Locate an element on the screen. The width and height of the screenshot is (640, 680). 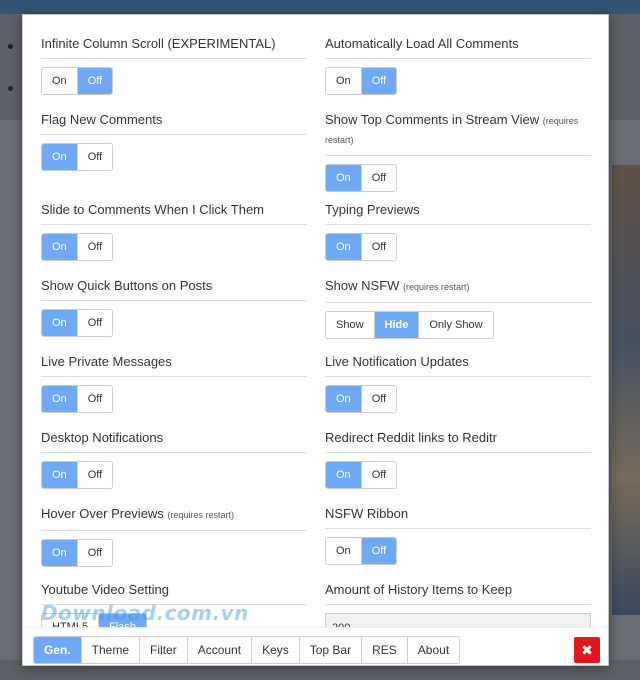
setting-title: Live Notification Updates is located at coordinates (458, 365).